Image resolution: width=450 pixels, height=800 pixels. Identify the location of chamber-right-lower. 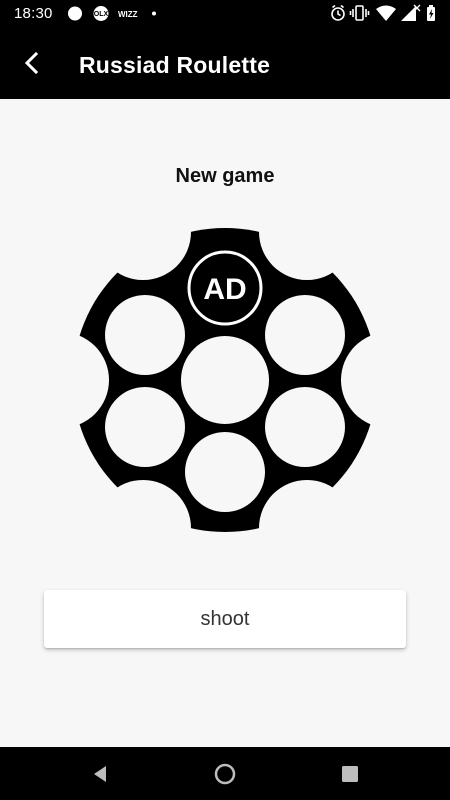
(305, 427).